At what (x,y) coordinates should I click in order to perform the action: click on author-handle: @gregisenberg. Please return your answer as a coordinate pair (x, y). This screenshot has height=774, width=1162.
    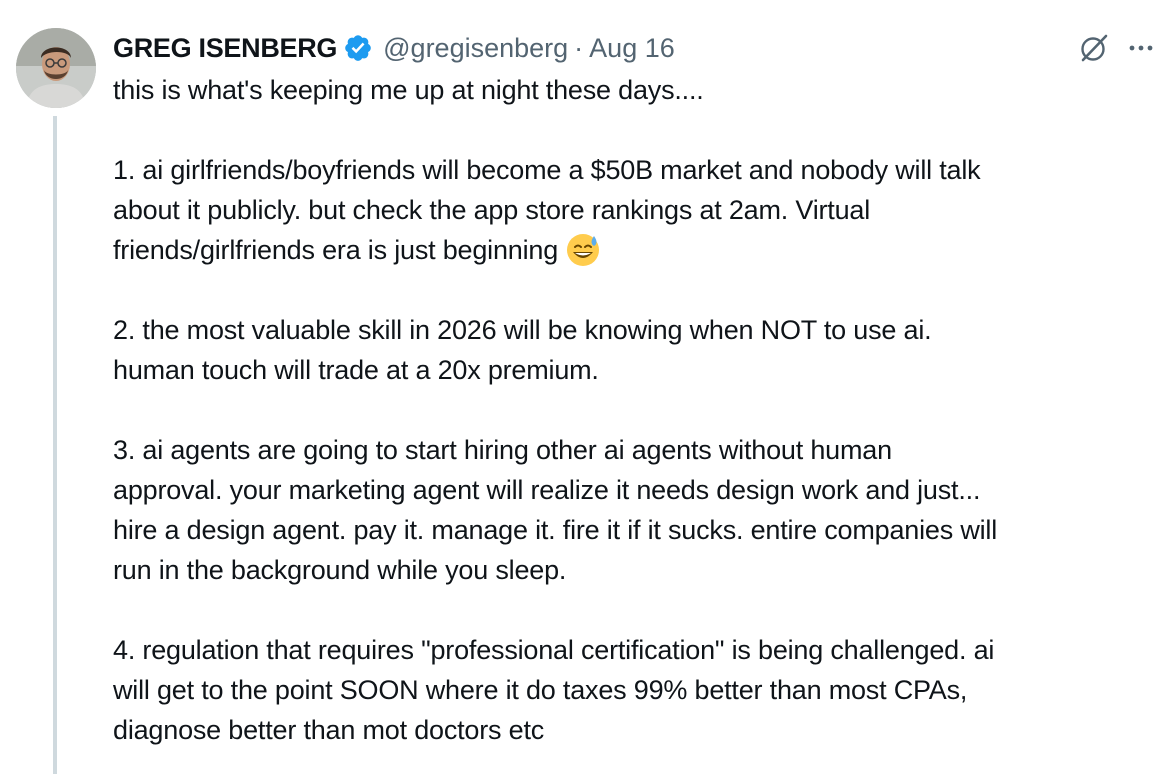
    Looking at the image, I should click on (475, 48).